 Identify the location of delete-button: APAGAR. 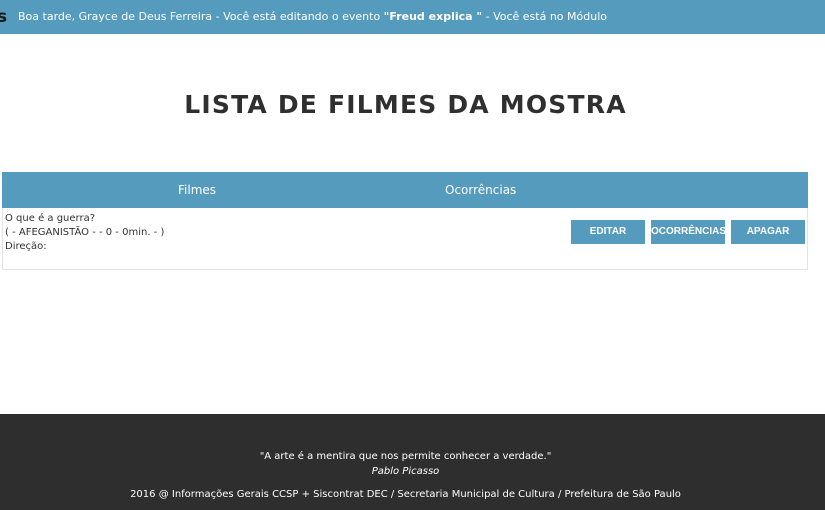
(768, 232).